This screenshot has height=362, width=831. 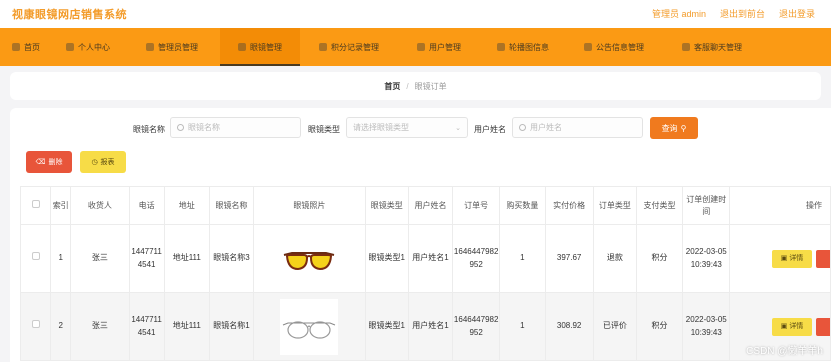 I want to click on user-name-input: 用户姓名, so click(x=577, y=127).